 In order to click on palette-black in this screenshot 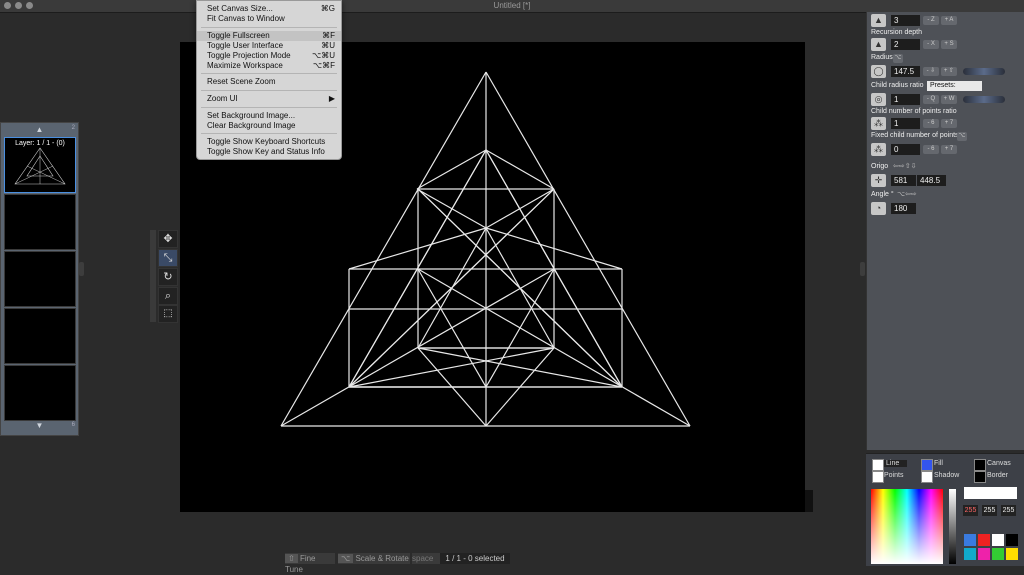, I will do `click(1012, 540)`.